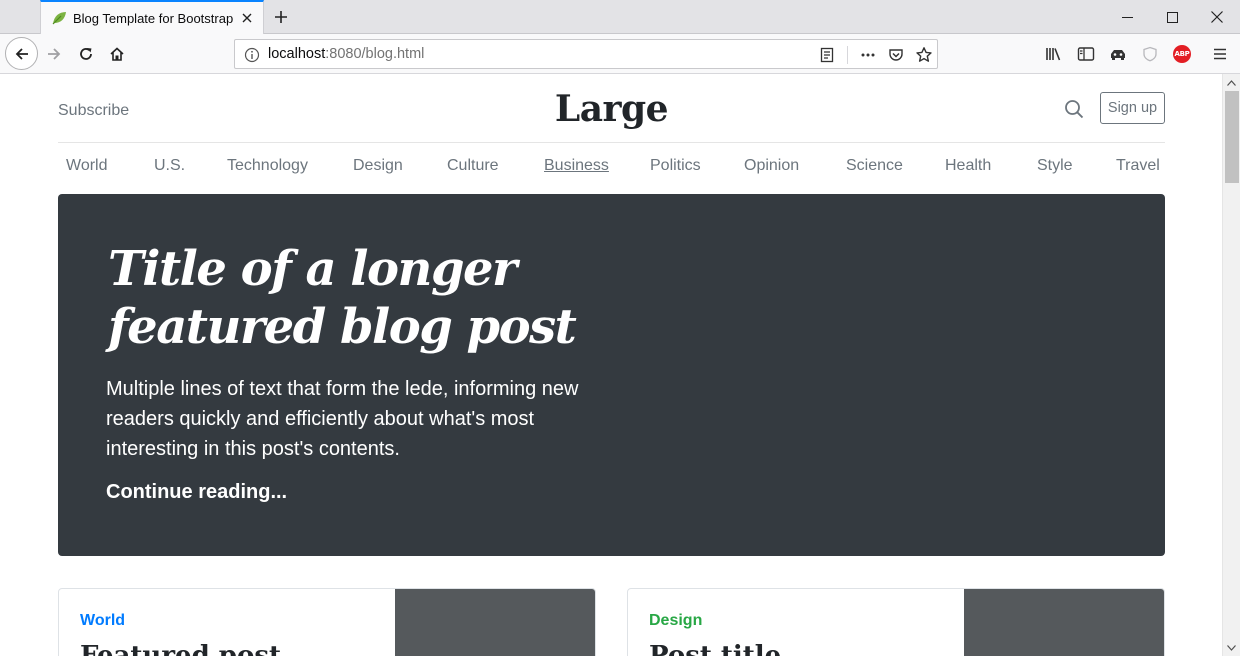 The image size is (1240, 656). What do you see at coordinates (327, 622) in the screenshot?
I see `featured-post-card: World Featured post` at bounding box center [327, 622].